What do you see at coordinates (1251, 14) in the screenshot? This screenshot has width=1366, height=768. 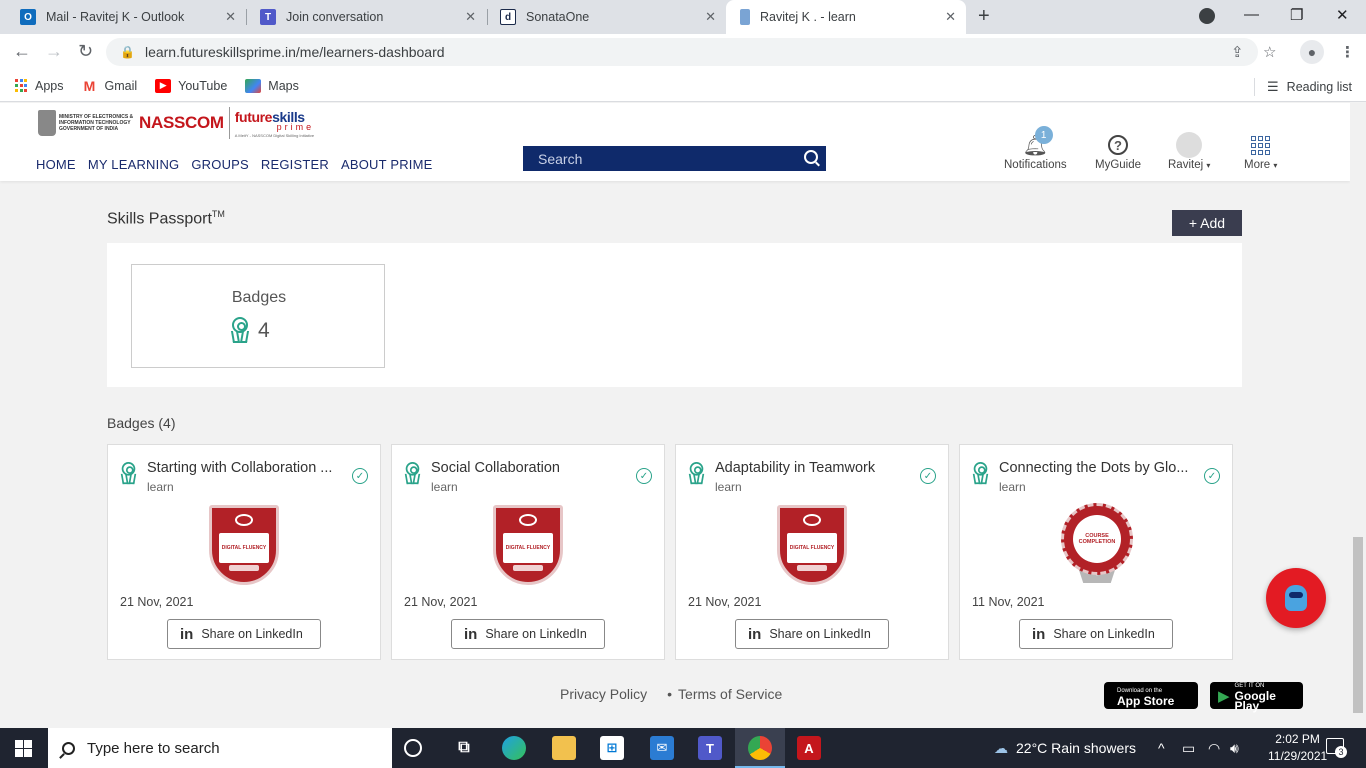 I see `minimize-button: —` at bounding box center [1251, 14].